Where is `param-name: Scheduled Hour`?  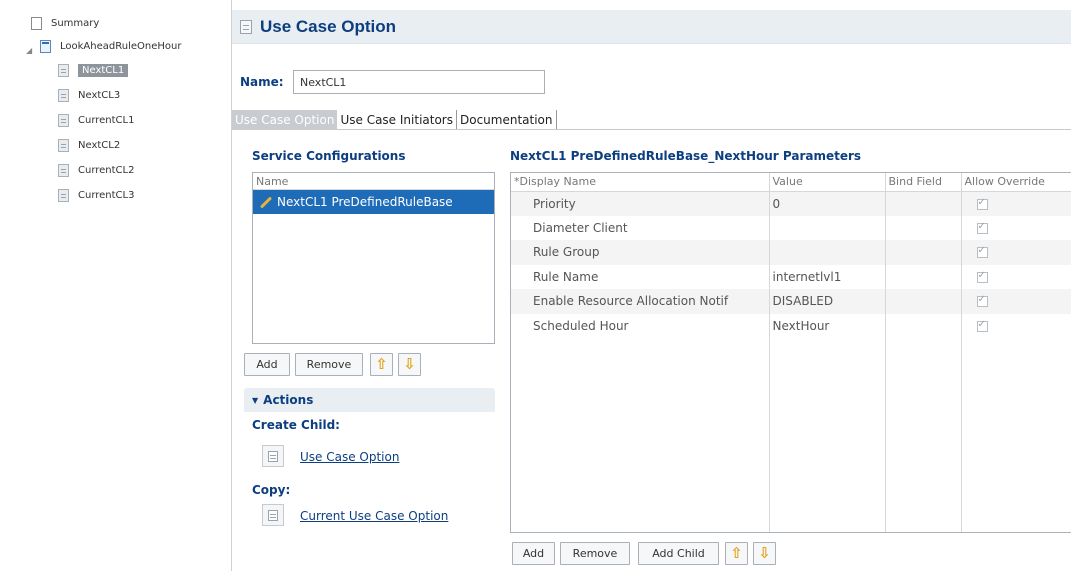 param-name: Scheduled Hour is located at coordinates (640, 325).